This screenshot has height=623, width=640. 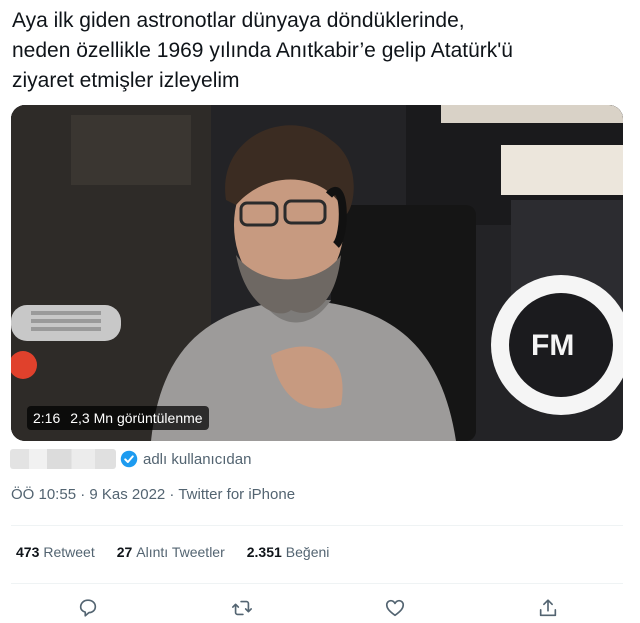 I want to click on share-button, so click(x=548, y=608).